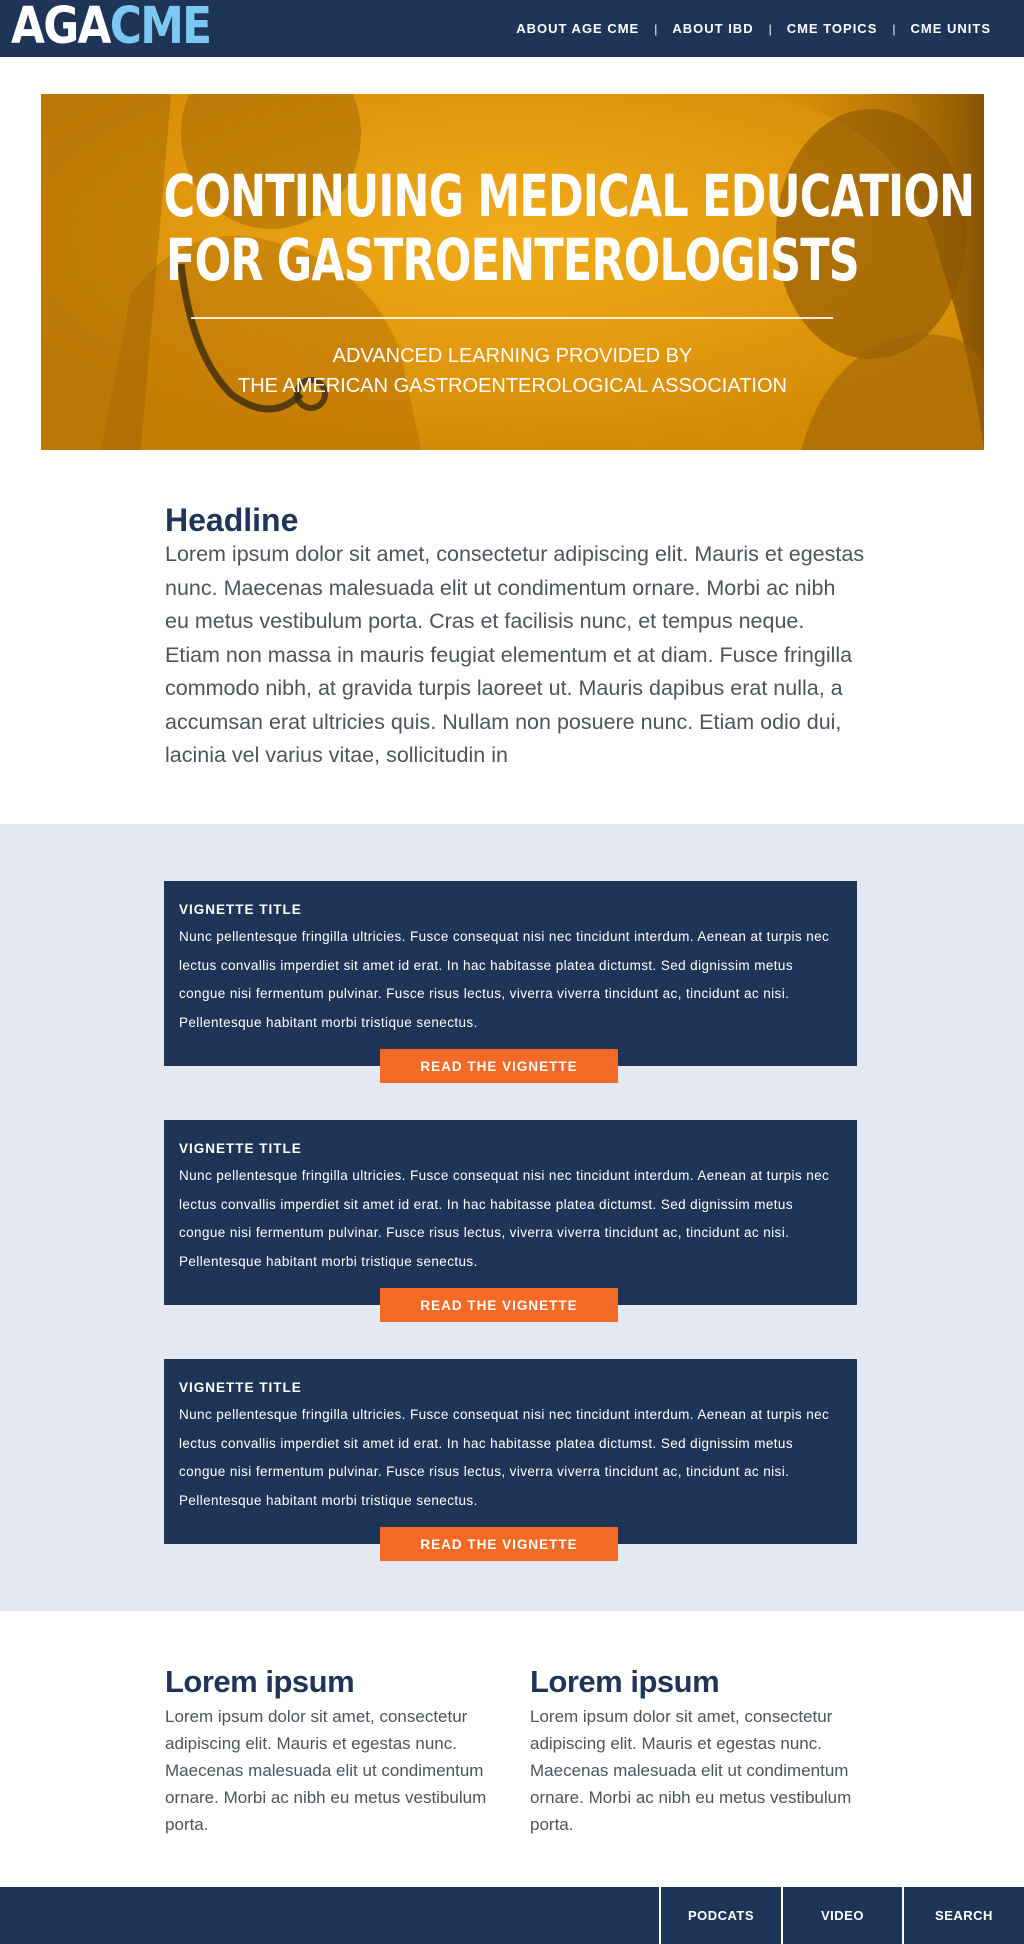 Image resolution: width=1024 pixels, height=1944 pixels. What do you see at coordinates (841, 1915) in the screenshot?
I see `footer-video-link: VIDEO` at bounding box center [841, 1915].